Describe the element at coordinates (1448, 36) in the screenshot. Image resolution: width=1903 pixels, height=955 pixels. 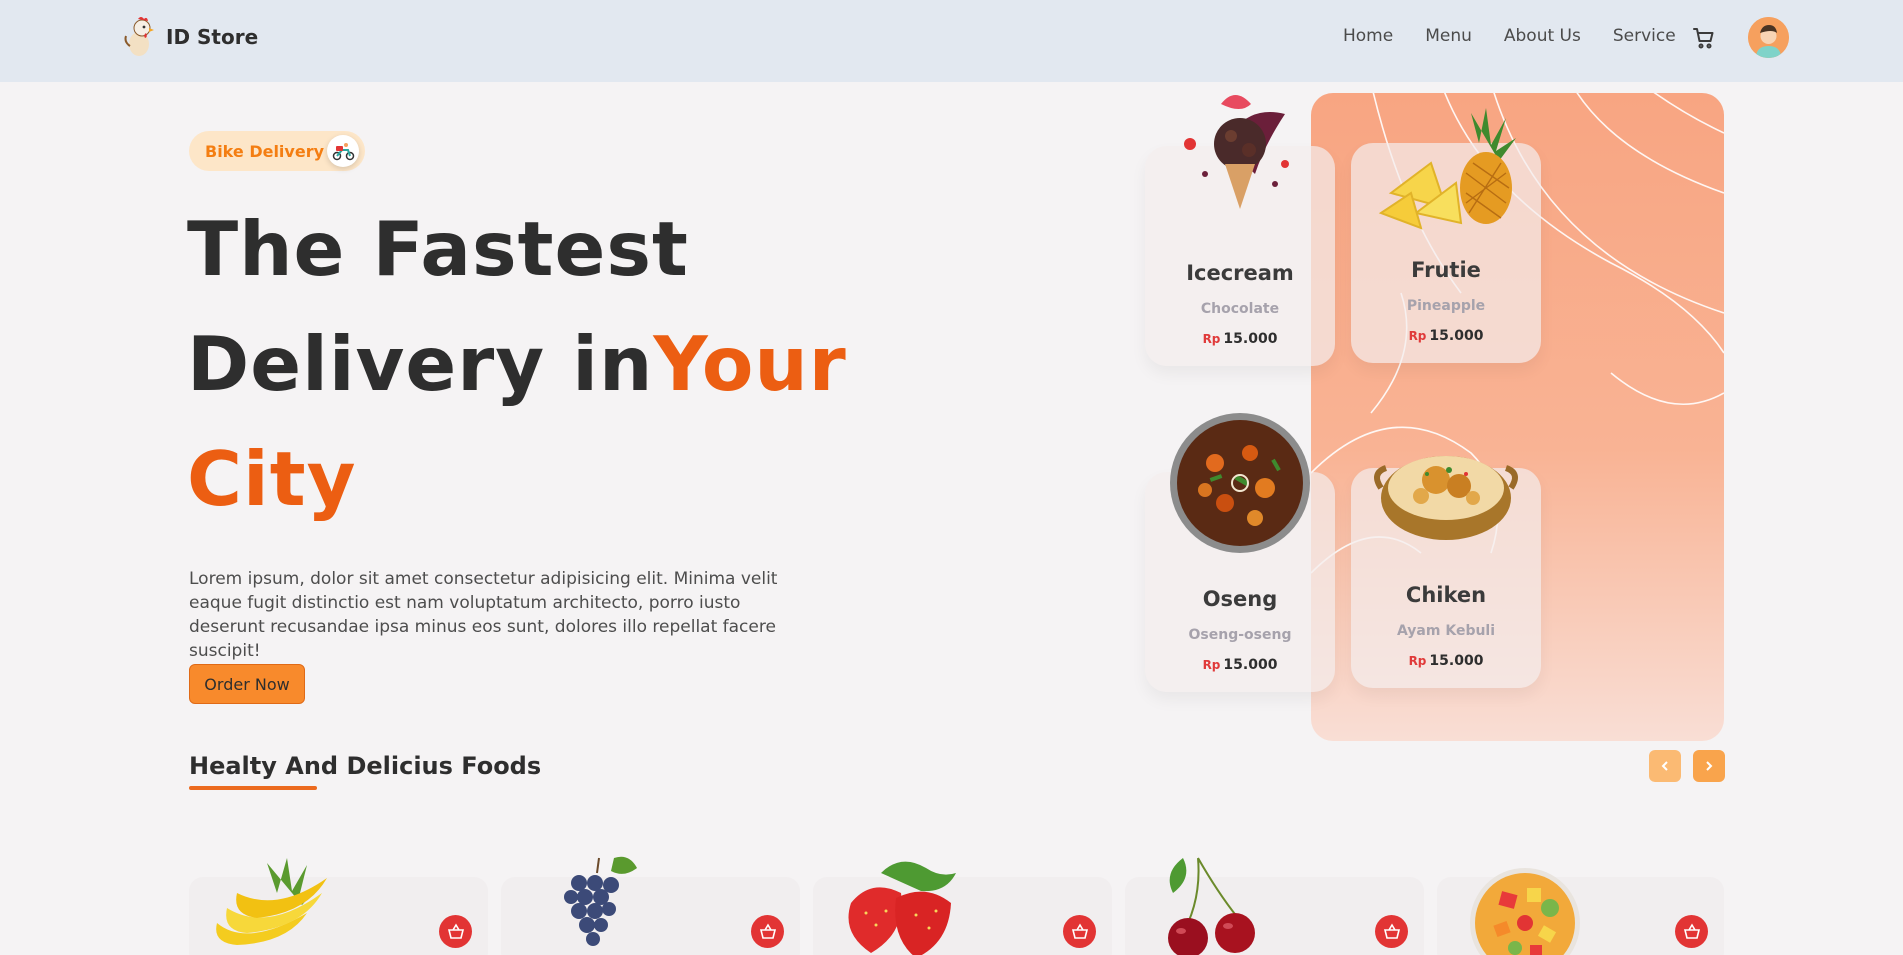
I see `nav-menu: Menu` at that location.